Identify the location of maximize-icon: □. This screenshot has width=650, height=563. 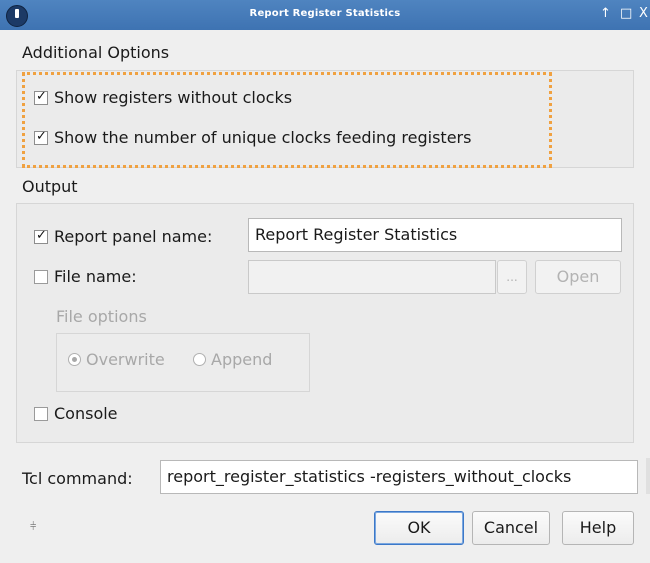
(626, 14).